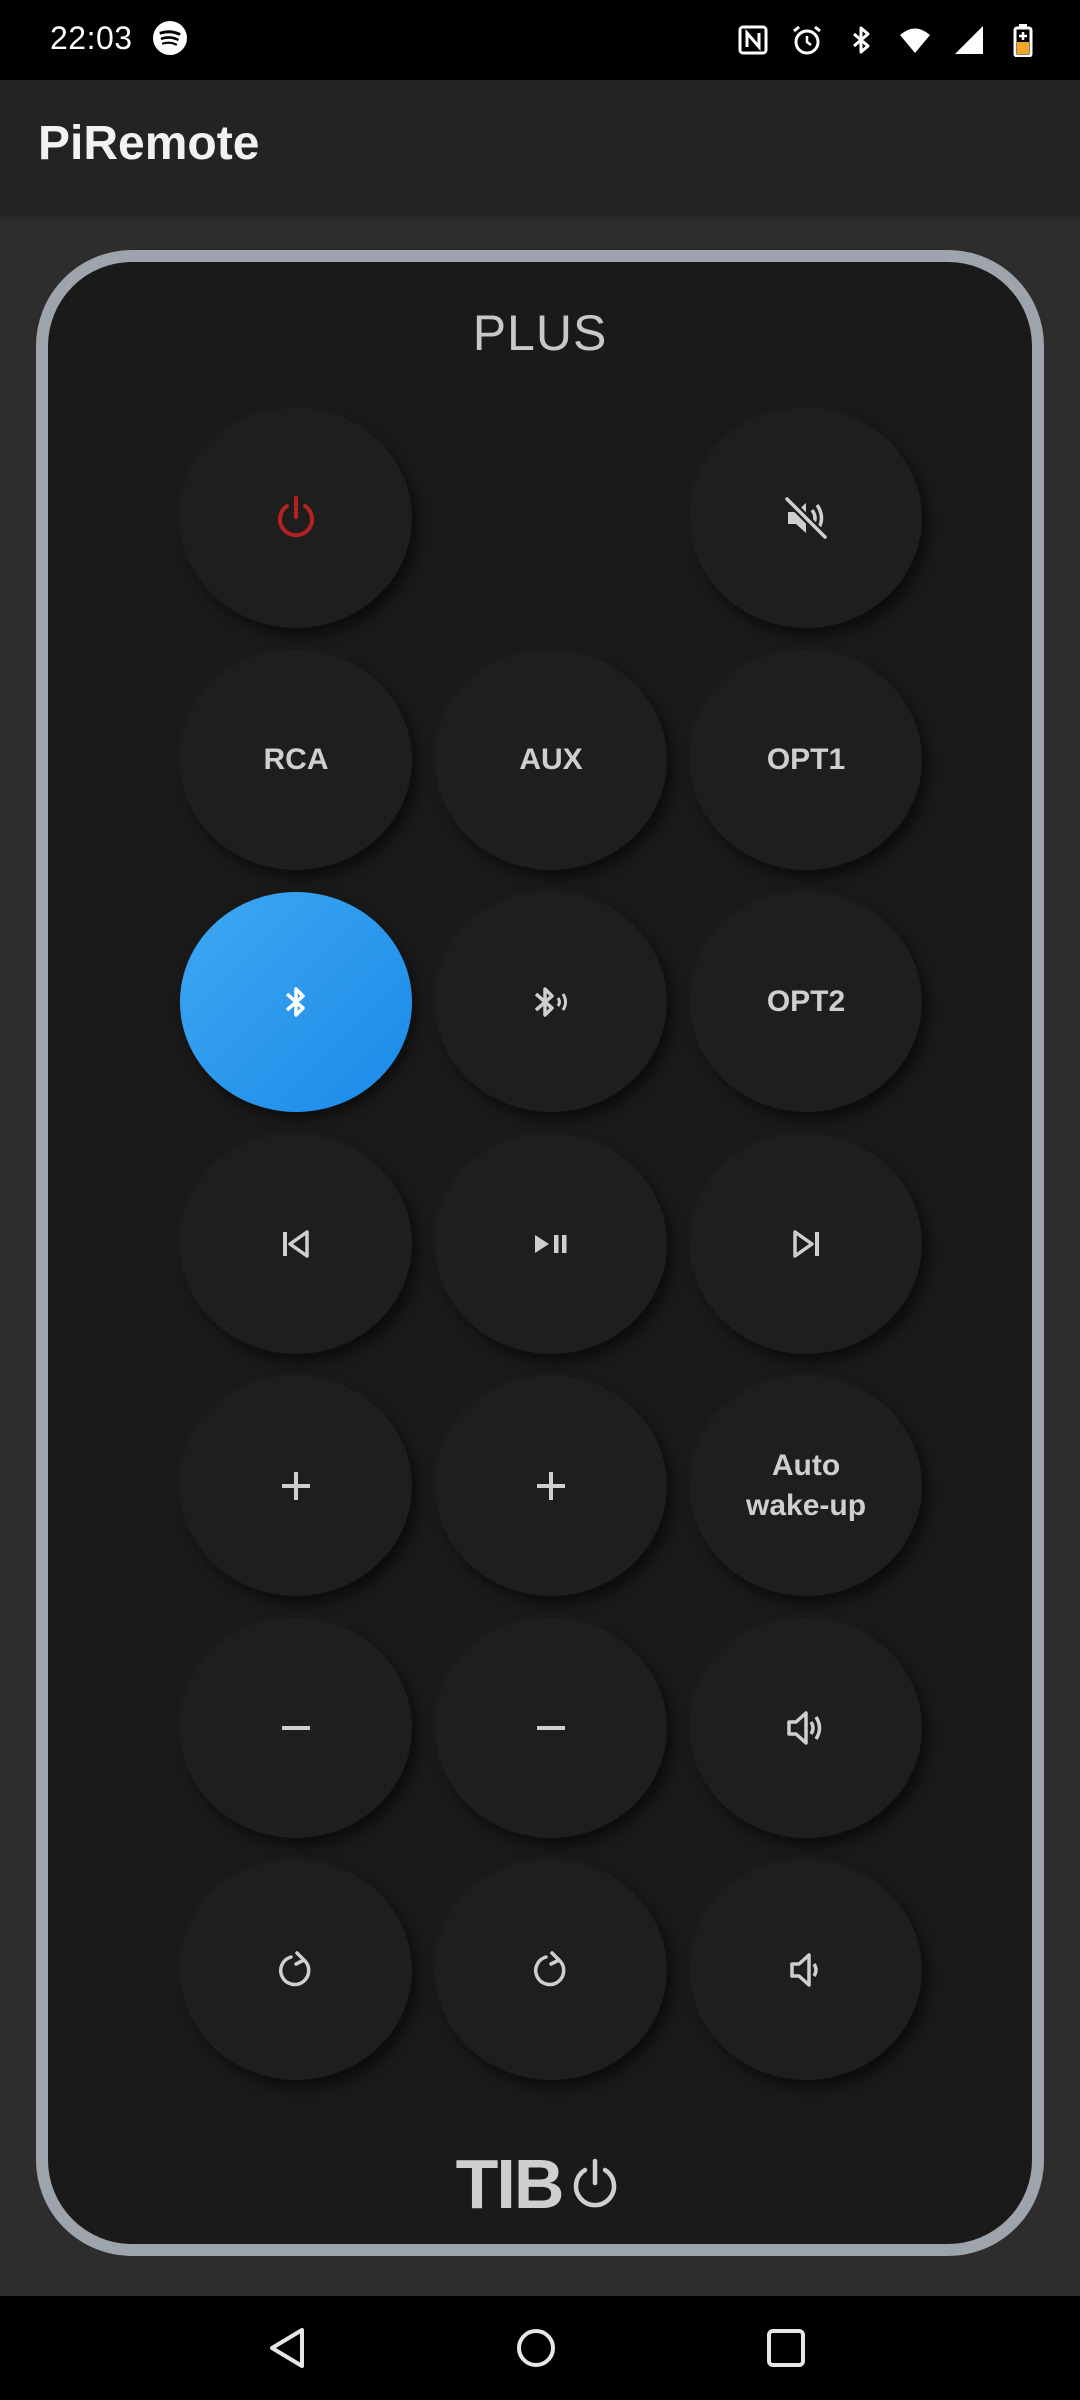  I want to click on reset-left-button, so click(296, 1970).